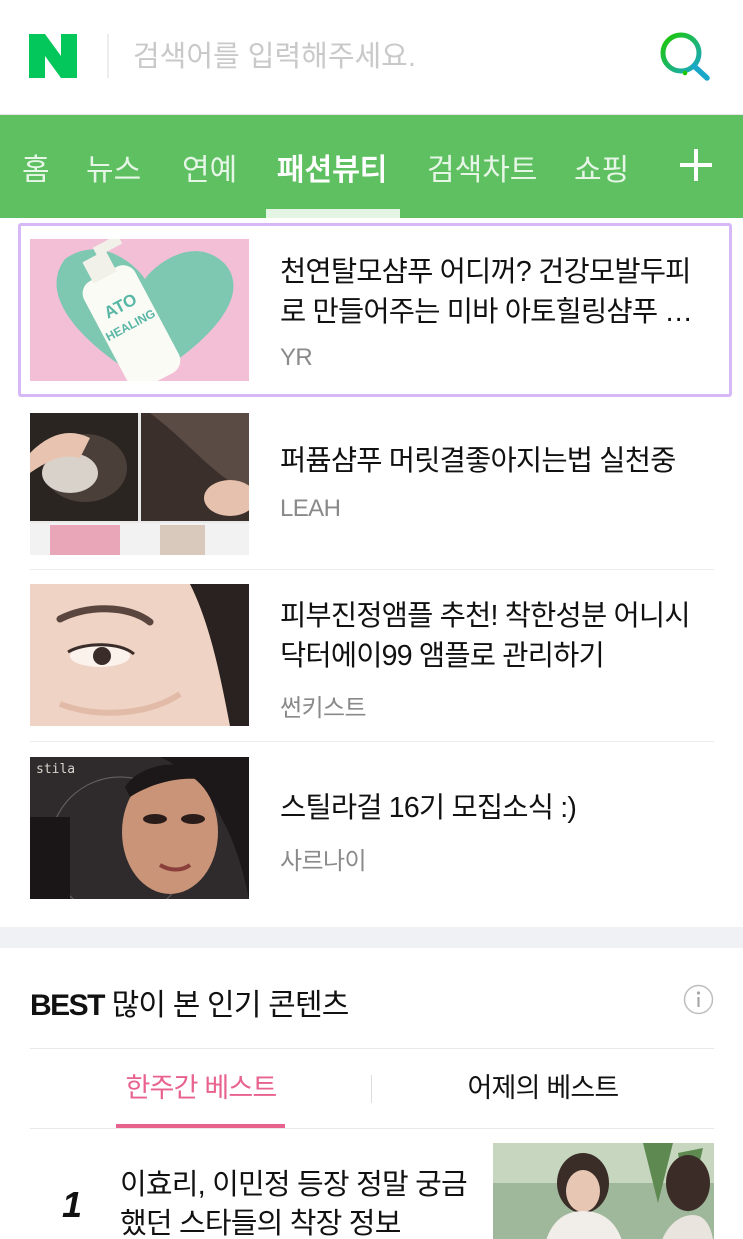 The width and height of the screenshot is (743, 1239). What do you see at coordinates (260, 1223) in the screenshot?
I see `best-item-title-line2: 했던 스타들의 착장 정보` at bounding box center [260, 1223].